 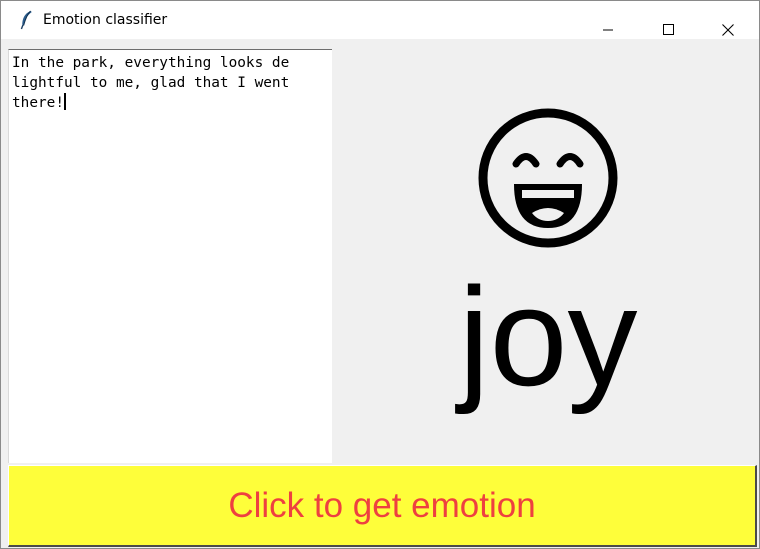 I want to click on close-icon, so click(x=728, y=30).